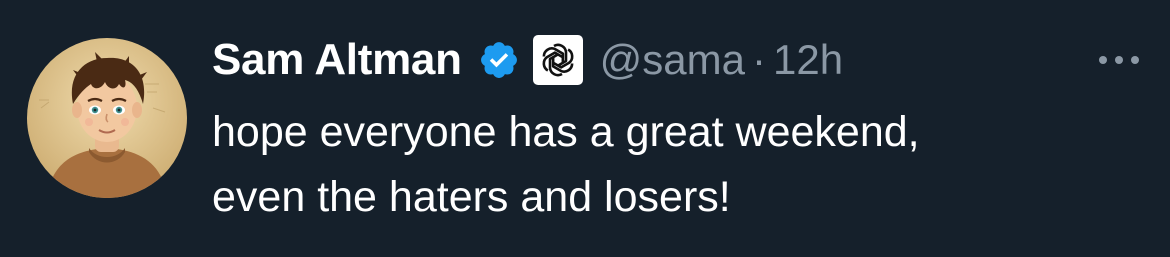 This screenshot has height=257, width=1170. I want to click on tweet-text-line: hope everyone has a great weekend,, so click(566, 132).